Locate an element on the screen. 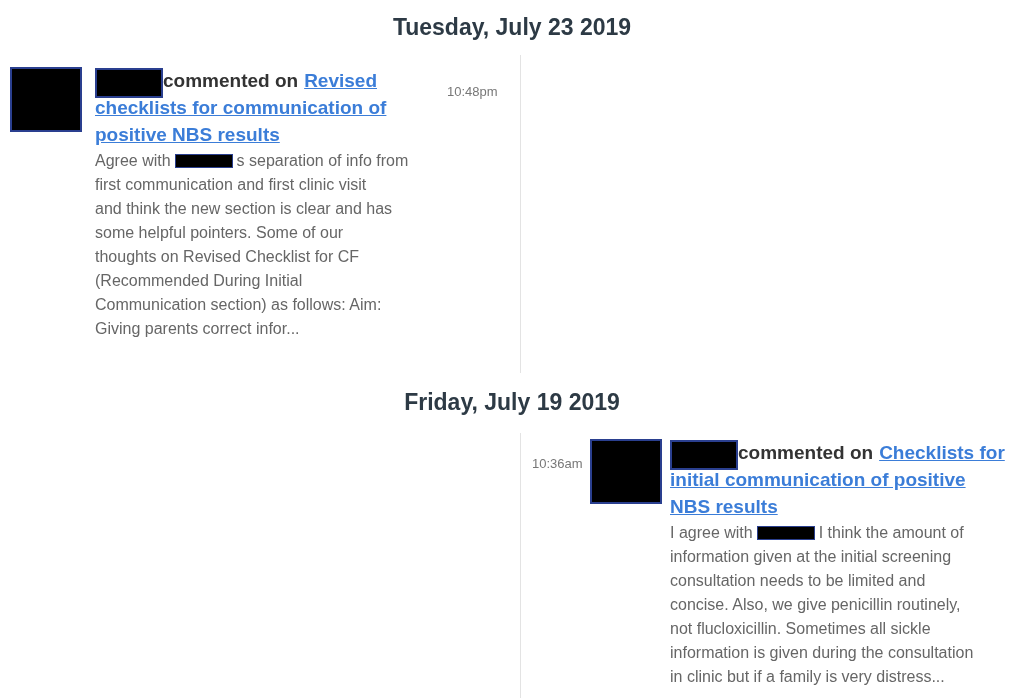  comment-text: (Recommended During Initial is located at coordinates (199, 280).